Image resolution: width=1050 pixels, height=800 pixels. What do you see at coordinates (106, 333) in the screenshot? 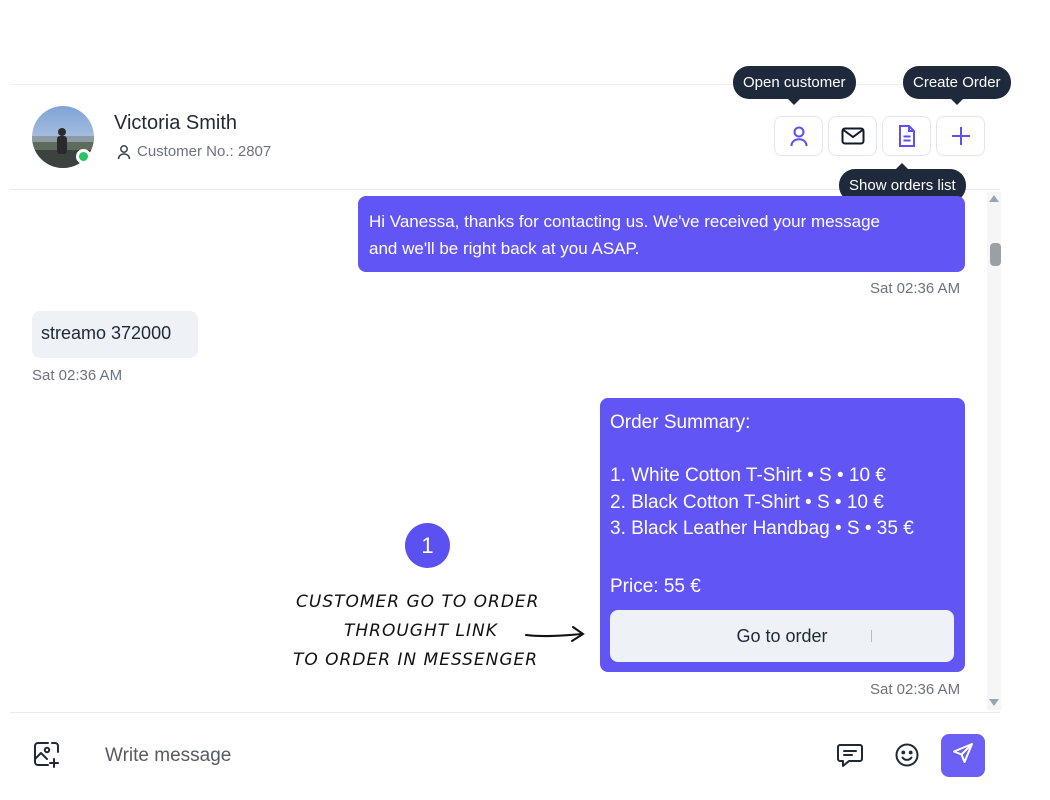
I see `message-text: streamo 372000` at bounding box center [106, 333].